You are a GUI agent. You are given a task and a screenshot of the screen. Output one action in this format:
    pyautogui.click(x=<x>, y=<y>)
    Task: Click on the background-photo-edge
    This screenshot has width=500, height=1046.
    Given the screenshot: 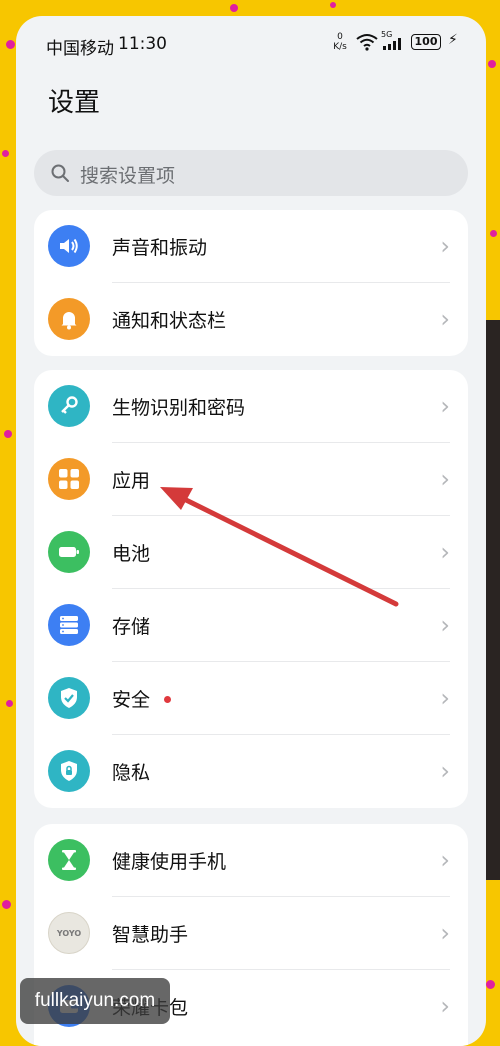 What is the action you would take?
    pyautogui.click(x=493, y=600)
    